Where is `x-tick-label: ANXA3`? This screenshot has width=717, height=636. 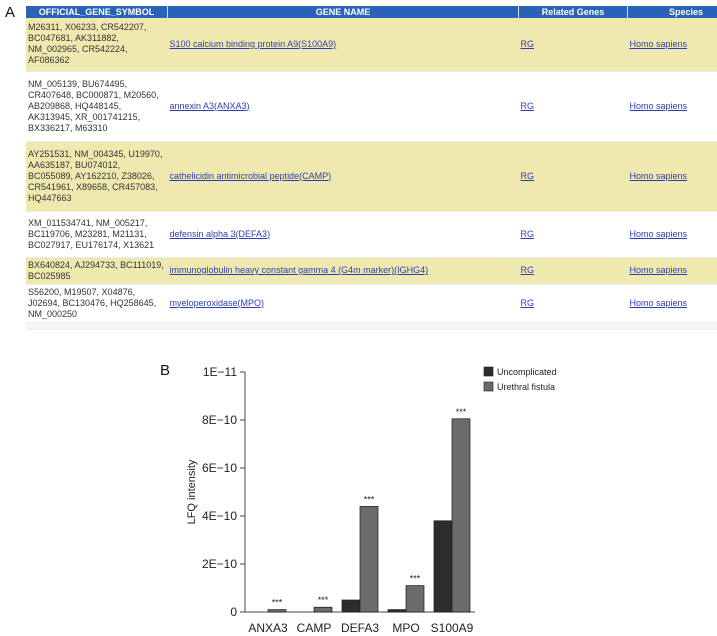
x-tick-label: ANXA3 is located at coordinates (268, 628).